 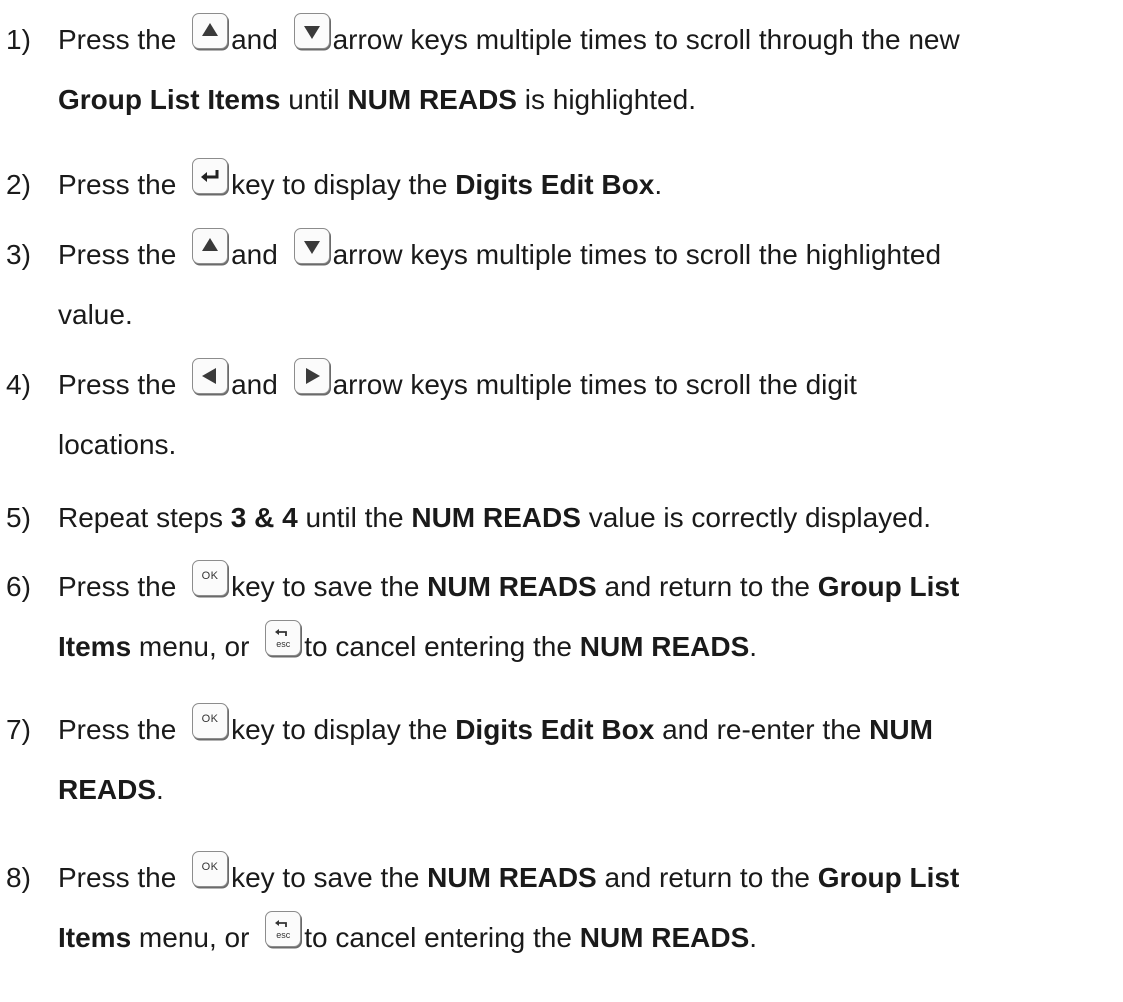 I want to click on arrow-left-key-icon, so click(x=210, y=376).